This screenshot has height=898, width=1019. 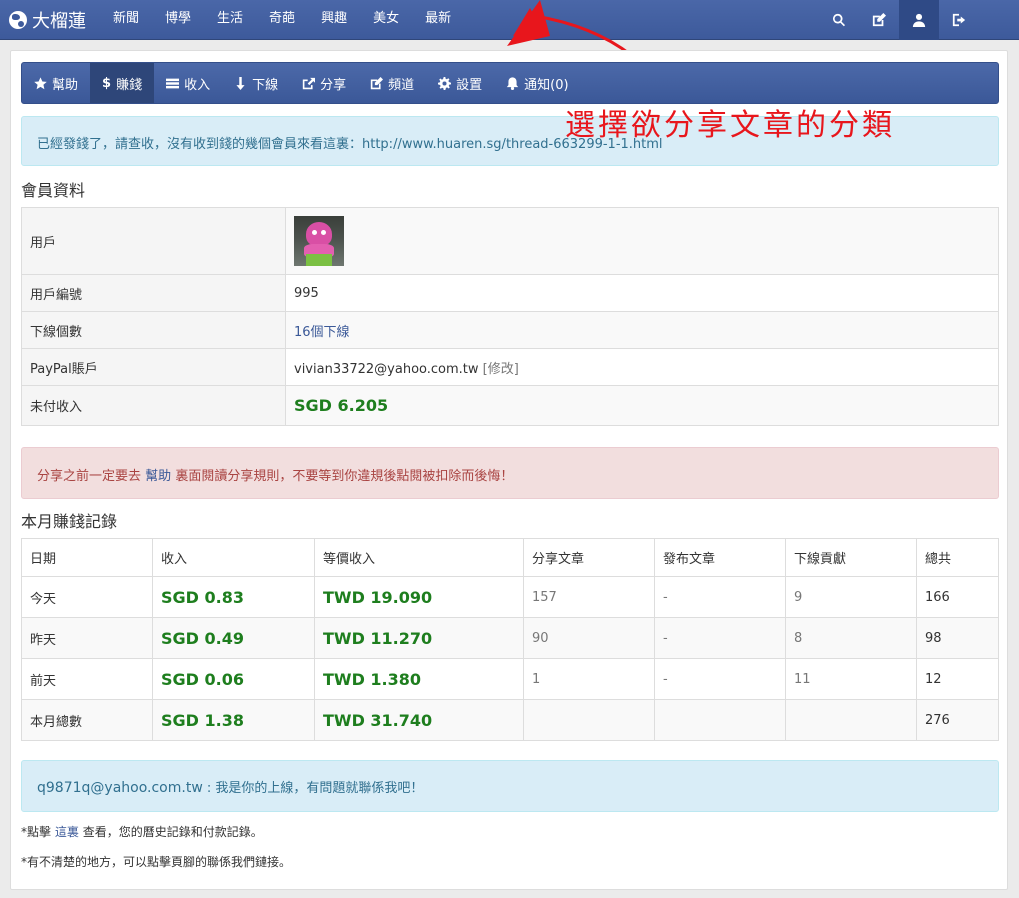 I want to click on search-button, so click(x=839, y=20).